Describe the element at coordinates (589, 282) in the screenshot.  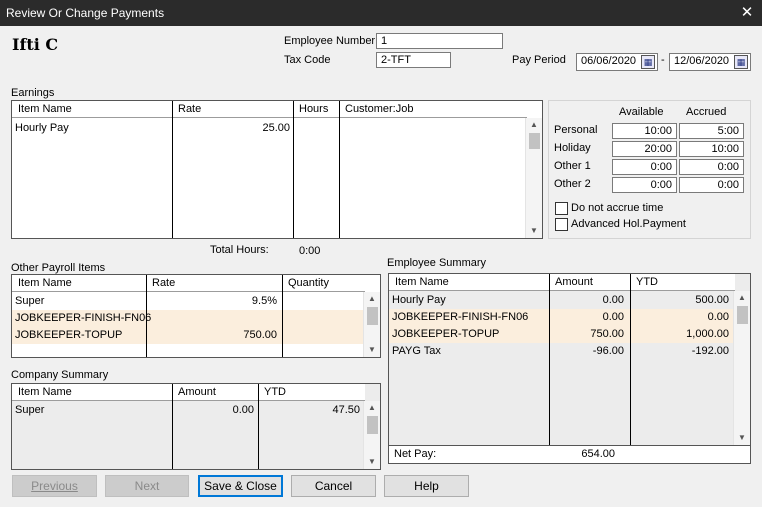
I see `employee-col-amount: Amount` at that location.